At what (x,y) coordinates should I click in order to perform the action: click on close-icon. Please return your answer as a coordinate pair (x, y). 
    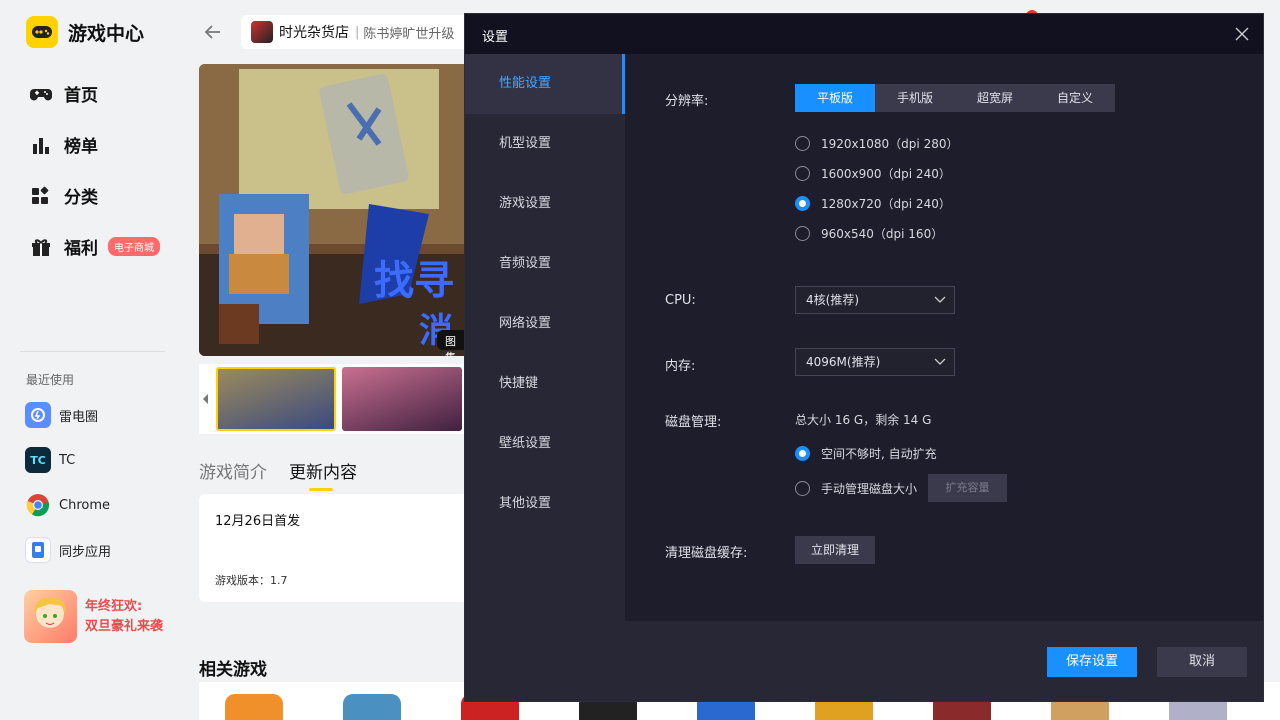
    Looking at the image, I should click on (1242, 34).